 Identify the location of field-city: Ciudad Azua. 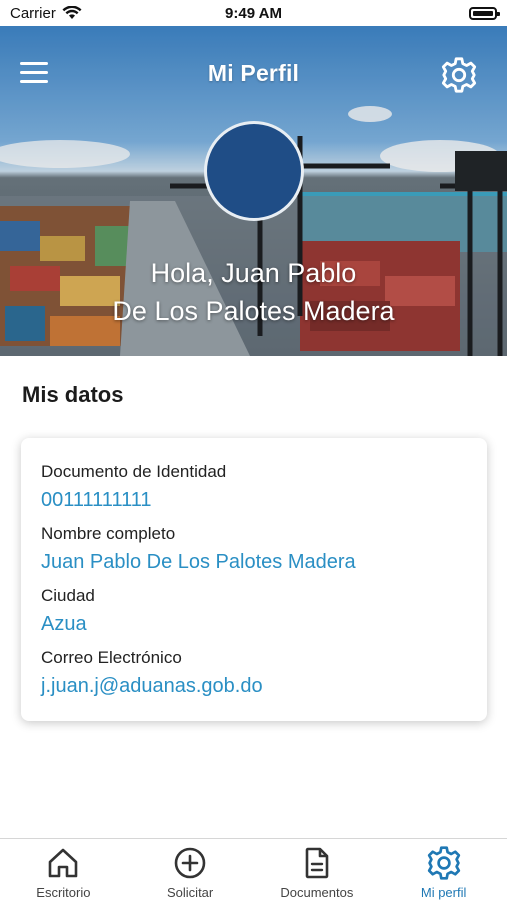
(254, 615).